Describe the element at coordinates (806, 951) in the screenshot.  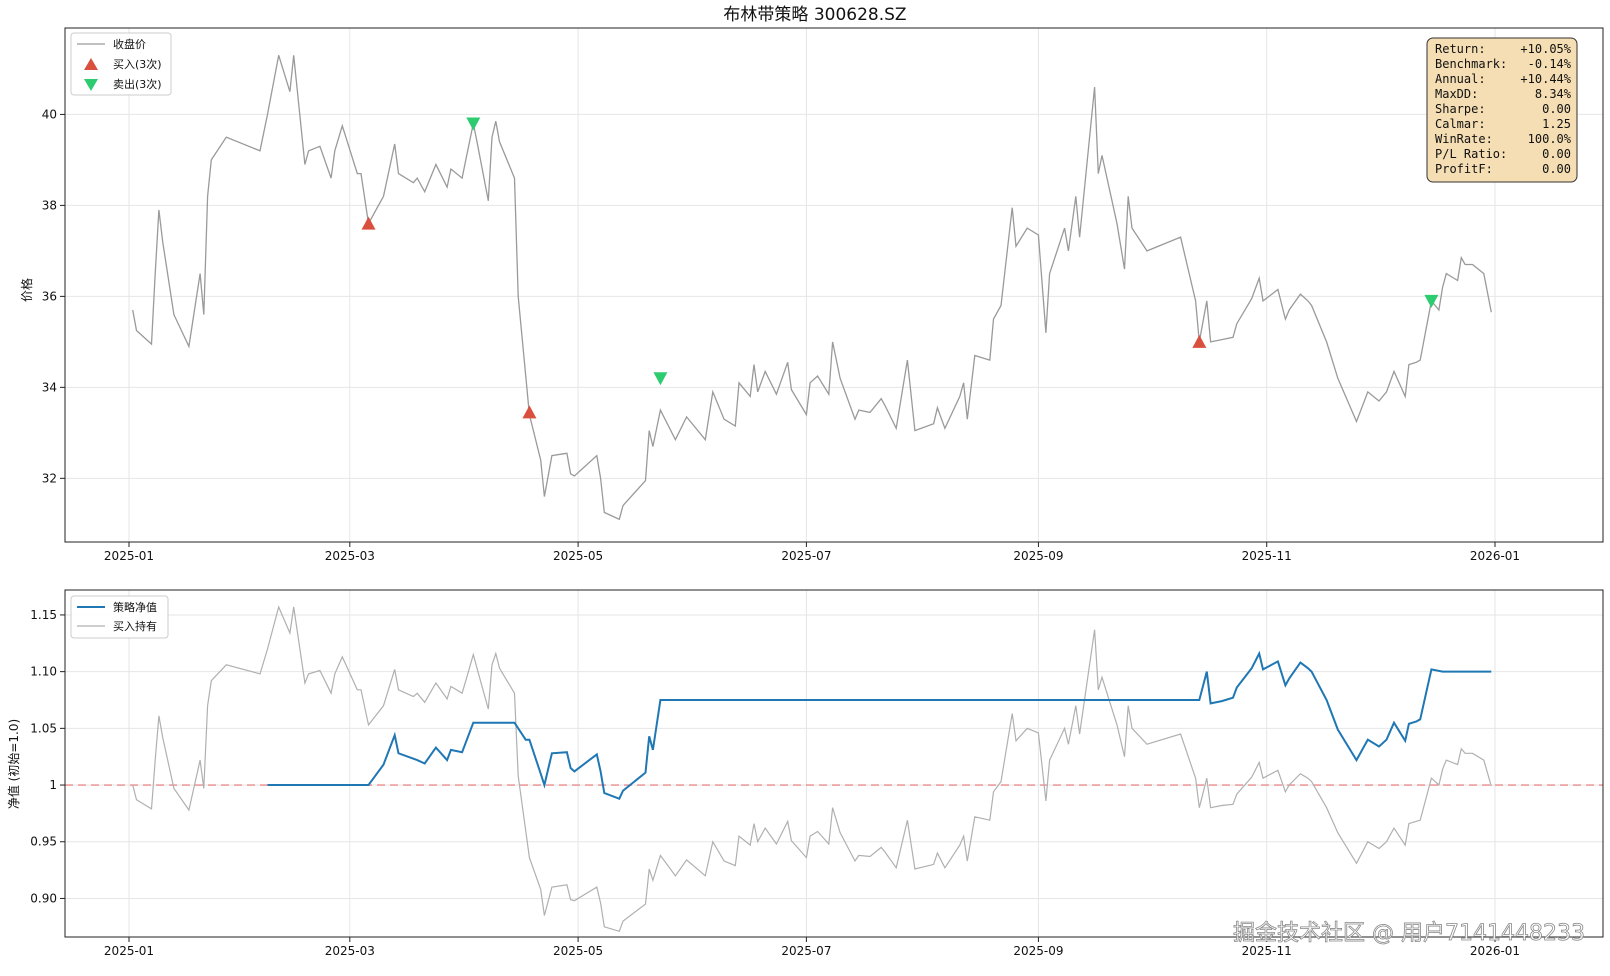
I see `equity-x-tick-label: 2025-07` at that location.